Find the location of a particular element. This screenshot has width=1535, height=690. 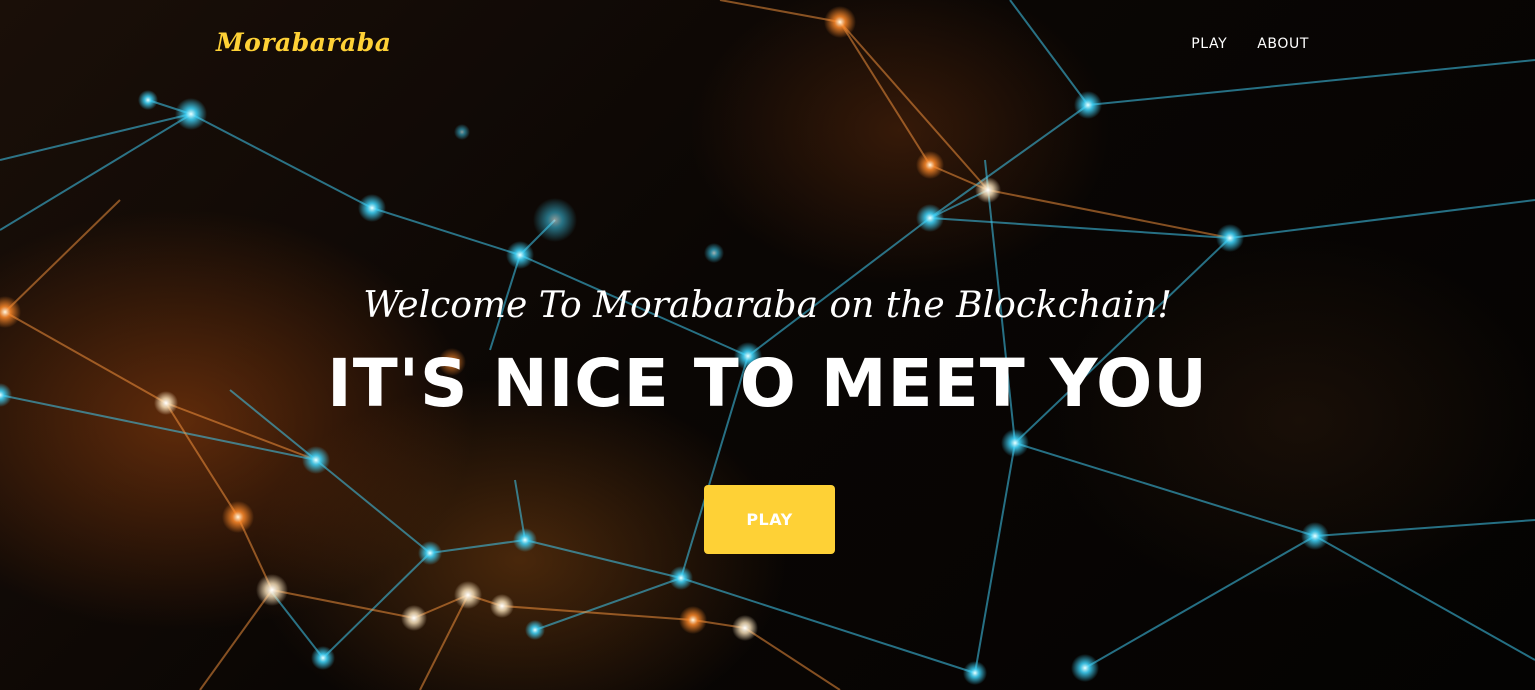

intro-lead-in: Welcome To Morabaraba on the Blockchain! is located at coordinates (767, 305).